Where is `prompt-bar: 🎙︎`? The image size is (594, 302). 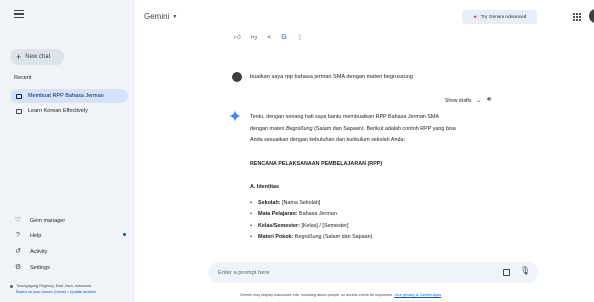
prompt-bar: 🎙︎ is located at coordinates (373, 272).